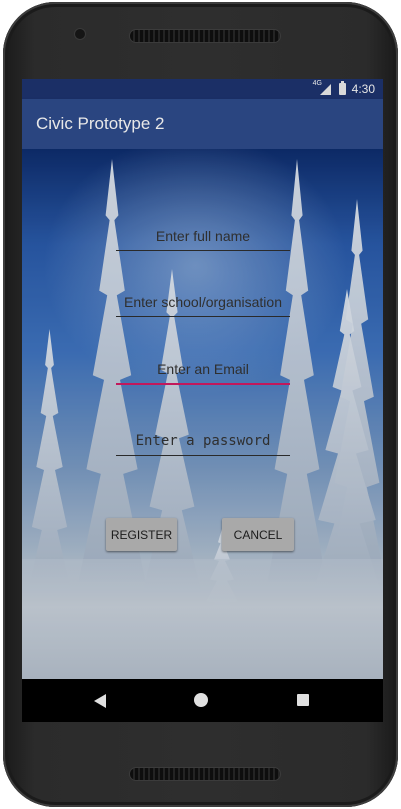 The width and height of the screenshot is (401, 809). What do you see at coordinates (80, 34) in the screenshot?
I see `front-camera` at bounding box center [80, 34].